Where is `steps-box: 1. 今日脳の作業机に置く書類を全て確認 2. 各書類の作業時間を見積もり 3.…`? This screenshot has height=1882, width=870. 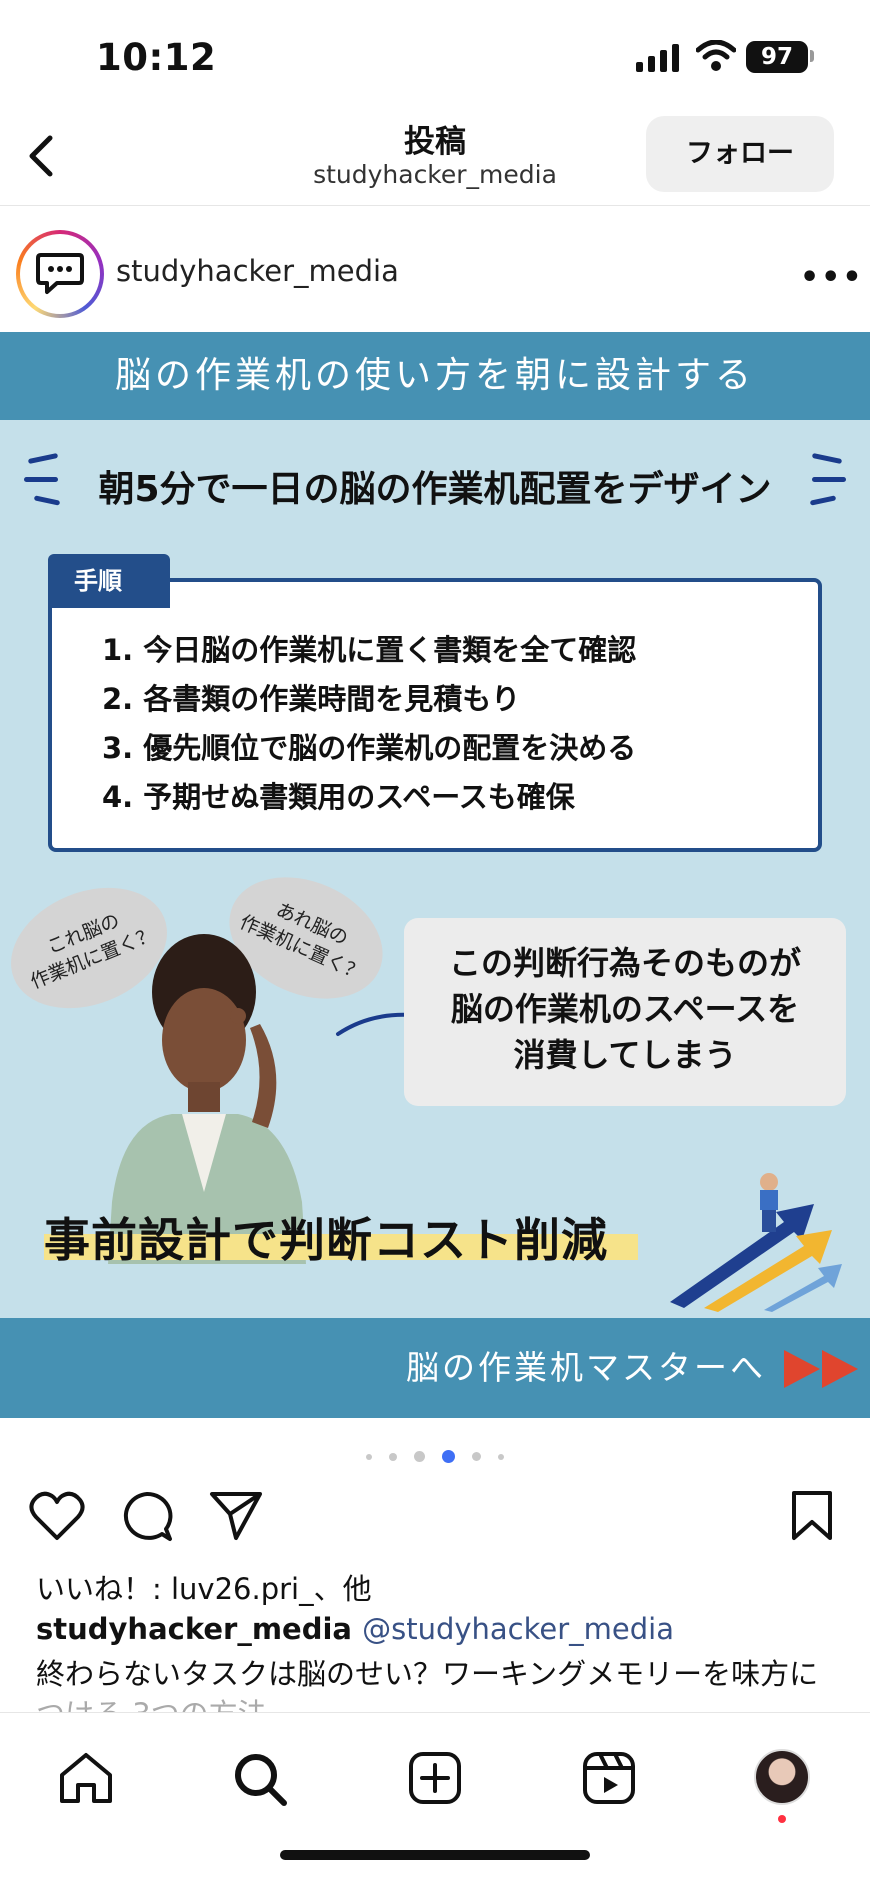
steps-box: 1. 今日脳の作業机に置く書類を全て確認 2. 各書類の作業時間を見積もり 3.… is located at coordinates (435, 715).